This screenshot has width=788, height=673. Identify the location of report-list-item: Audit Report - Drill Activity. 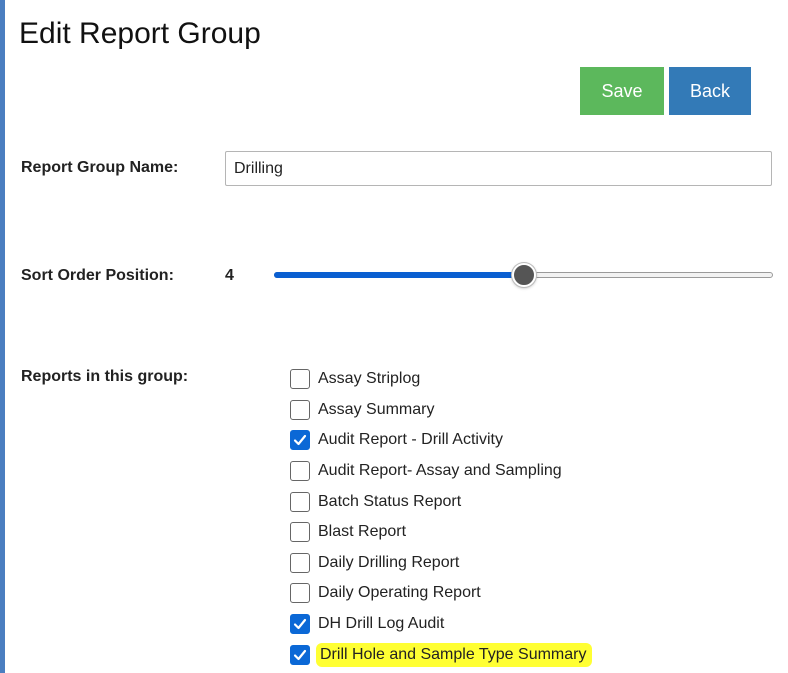
(441, 440).